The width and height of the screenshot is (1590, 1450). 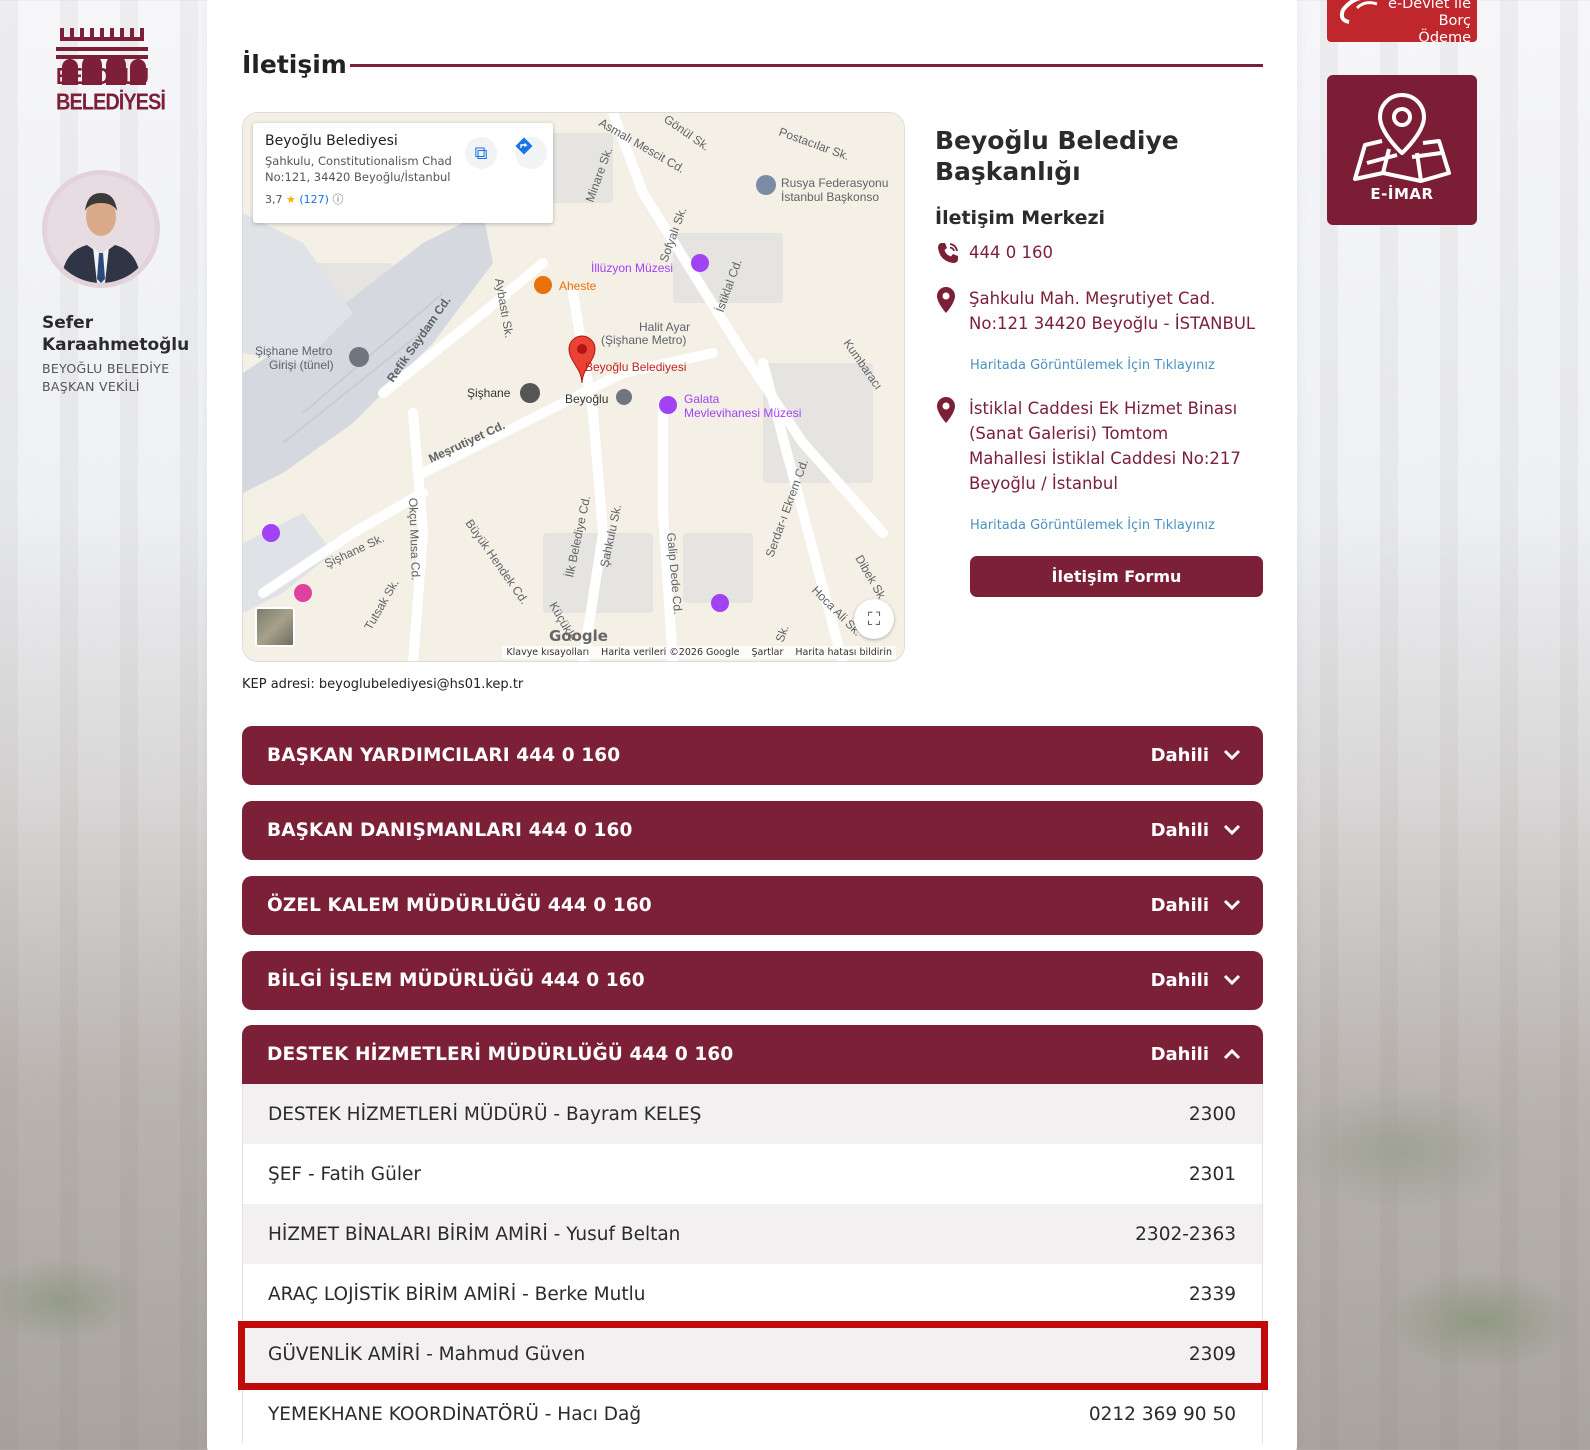 What do you see at coordinates (830, 197) in the screenshot?
I see `svg-text: İstanbul Başkonso` at bounding box center [830, 197].